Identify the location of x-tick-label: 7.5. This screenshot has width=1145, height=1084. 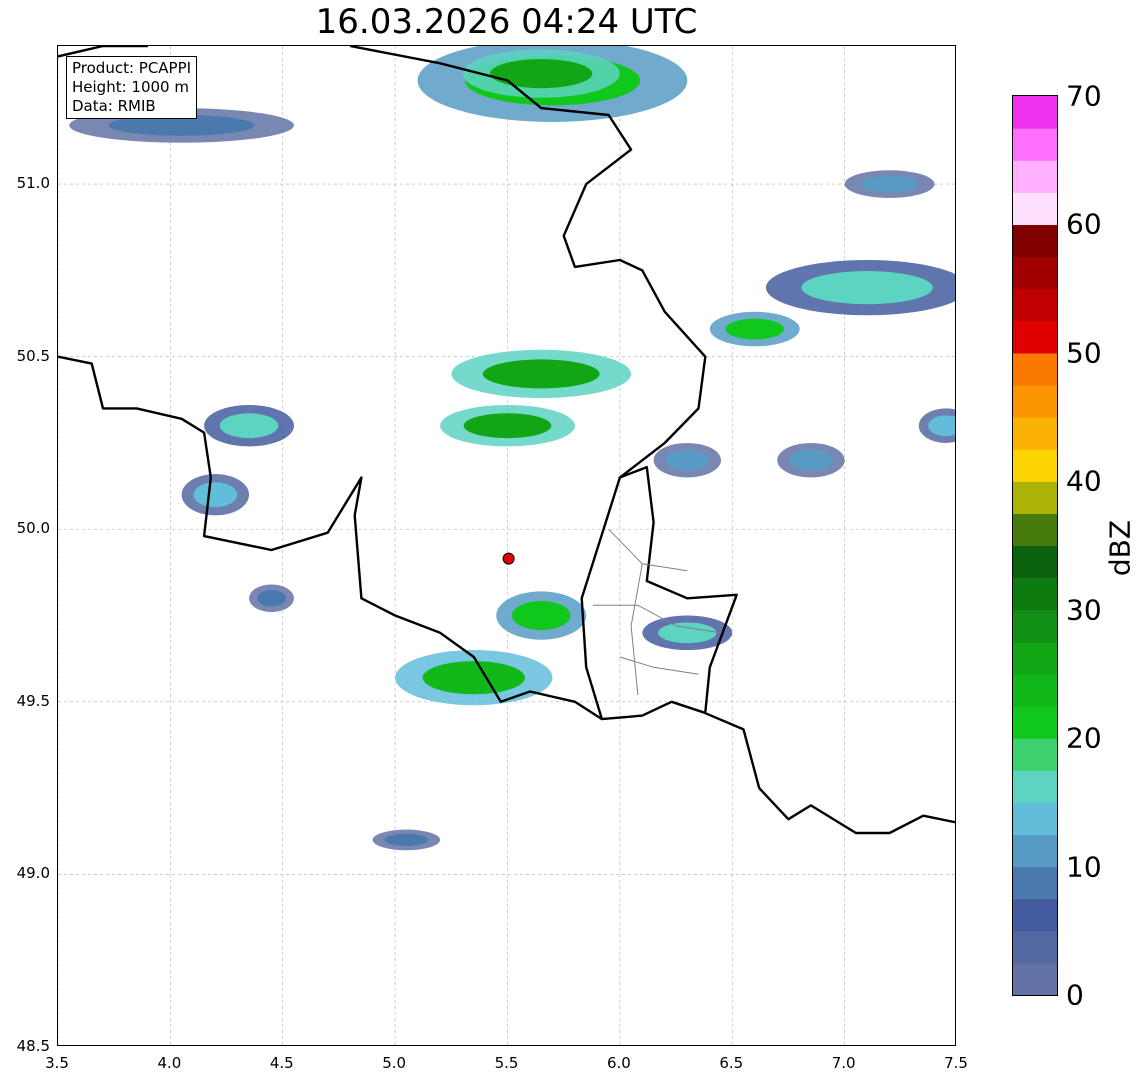
(956, 1063).